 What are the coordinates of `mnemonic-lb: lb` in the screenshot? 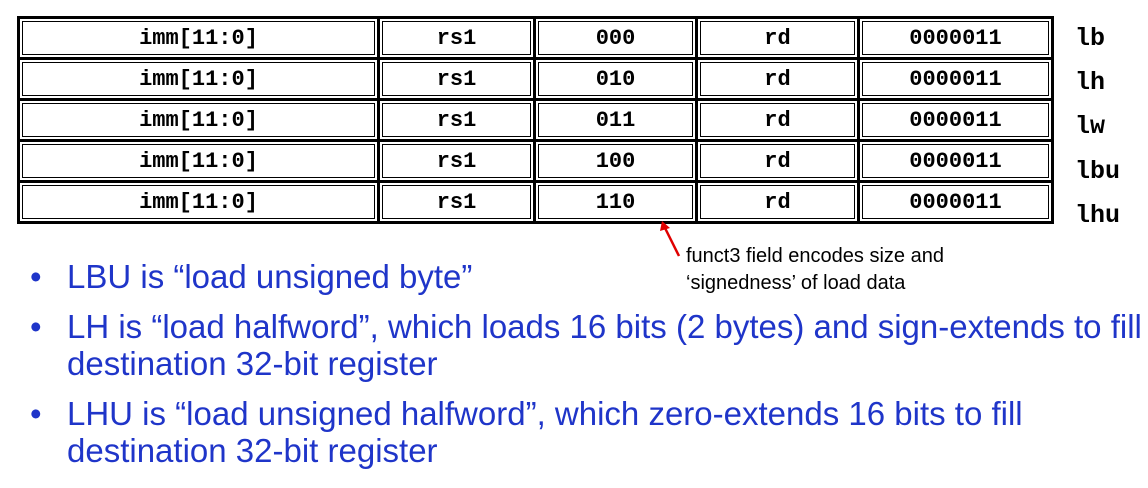 It's located at (1090, 38).